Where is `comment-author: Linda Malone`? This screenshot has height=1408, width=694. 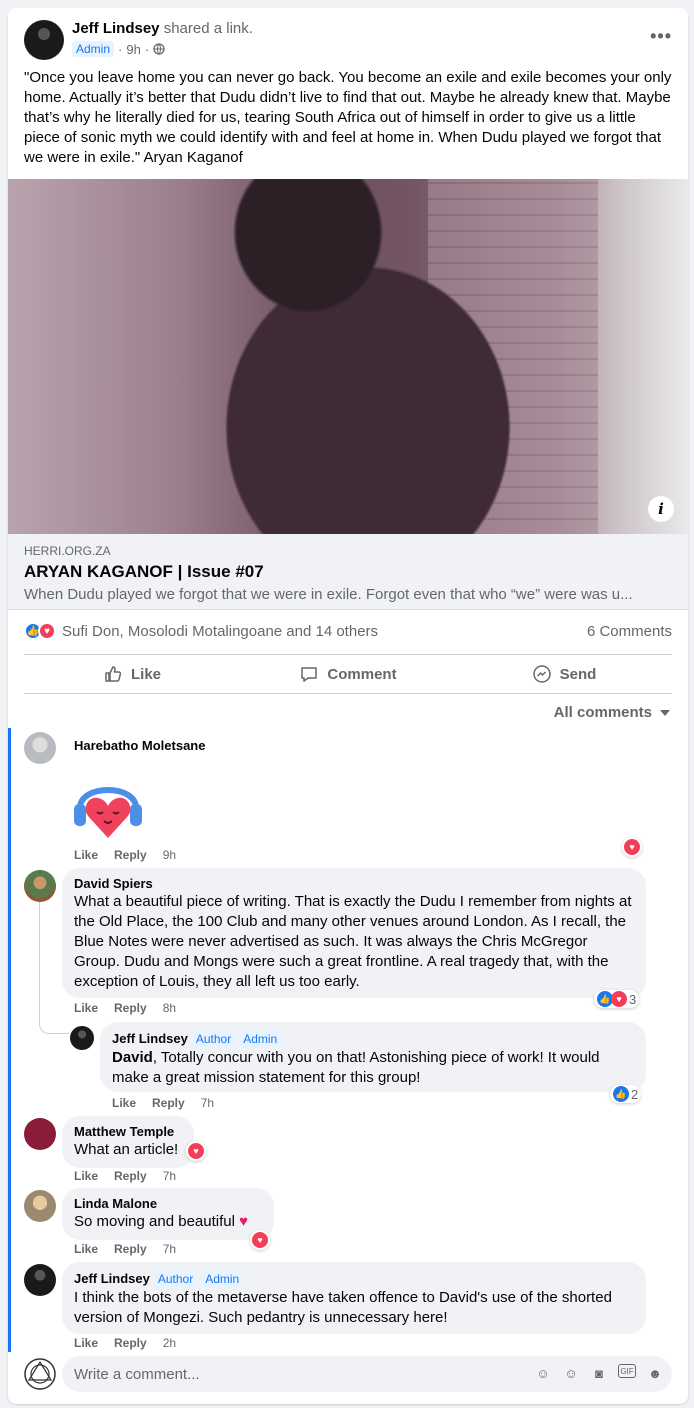 comment-author: Linda Malone is located at coordinates (168, 1204).